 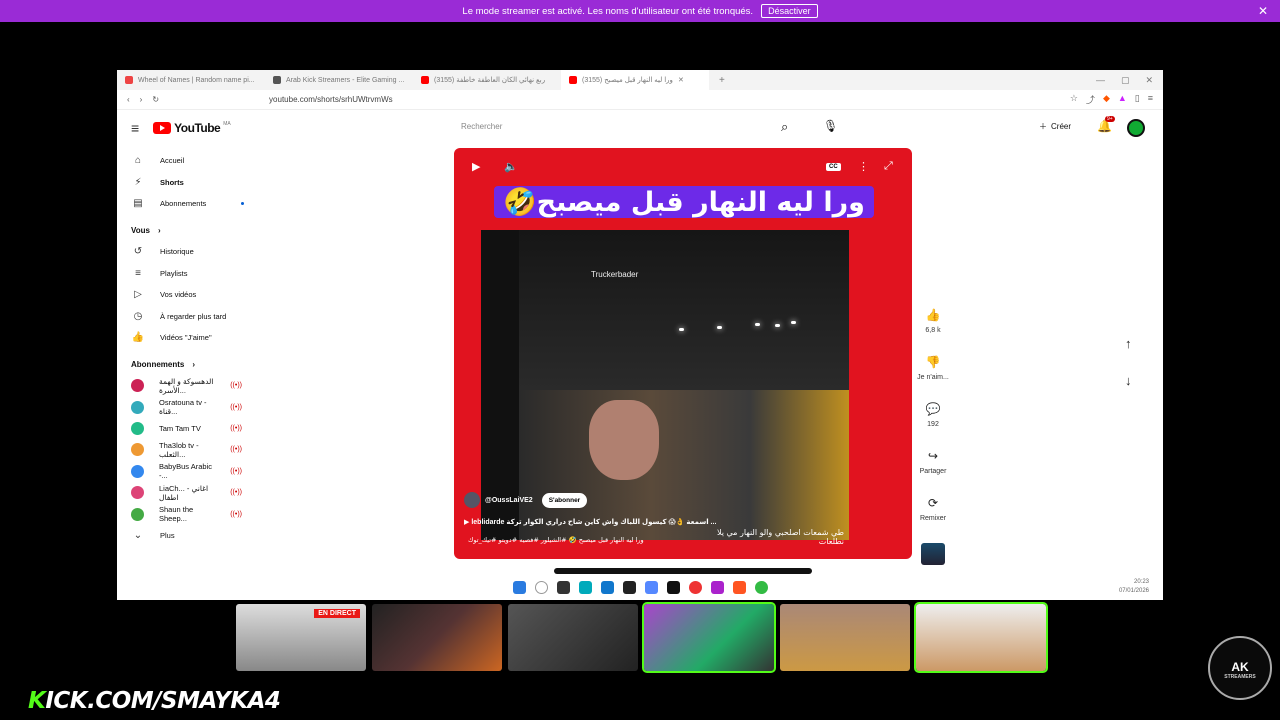 I want to click on home-icon: ⌂, so click(x=138, y=161).